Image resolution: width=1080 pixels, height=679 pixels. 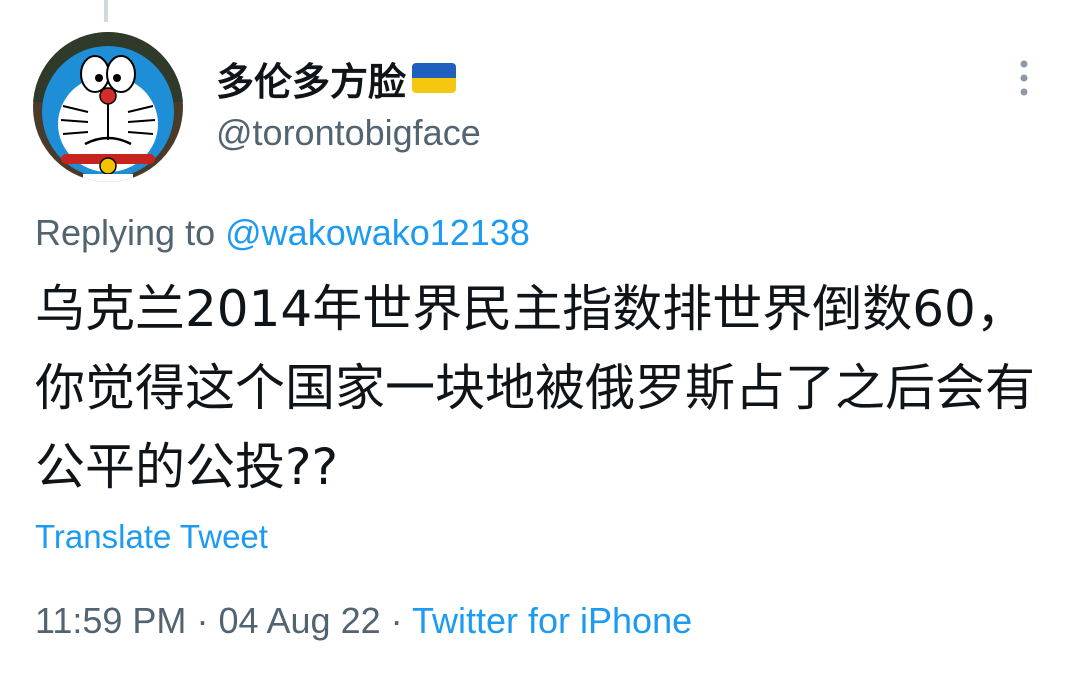 I want to click on translate-tweet-link: Translate Tweet, so click(x=151, y=537).